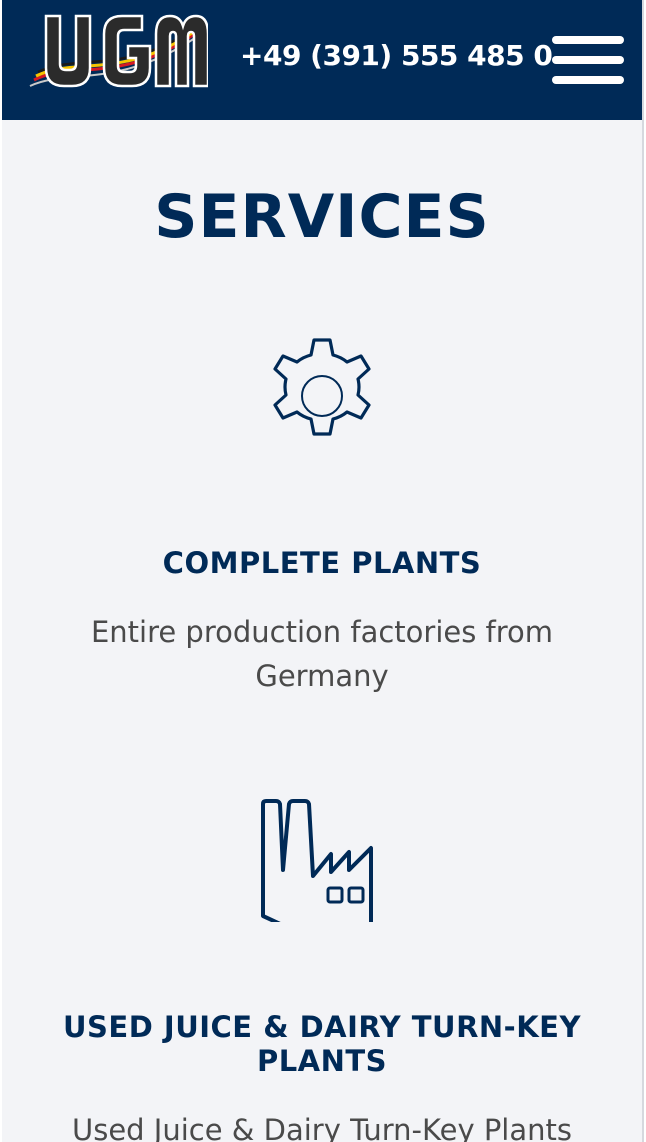 This screenshot has width=646, height=1142. I want to click on service-description: Used Juice & Dairy Turn-Key Plants, so click(321, 1127).